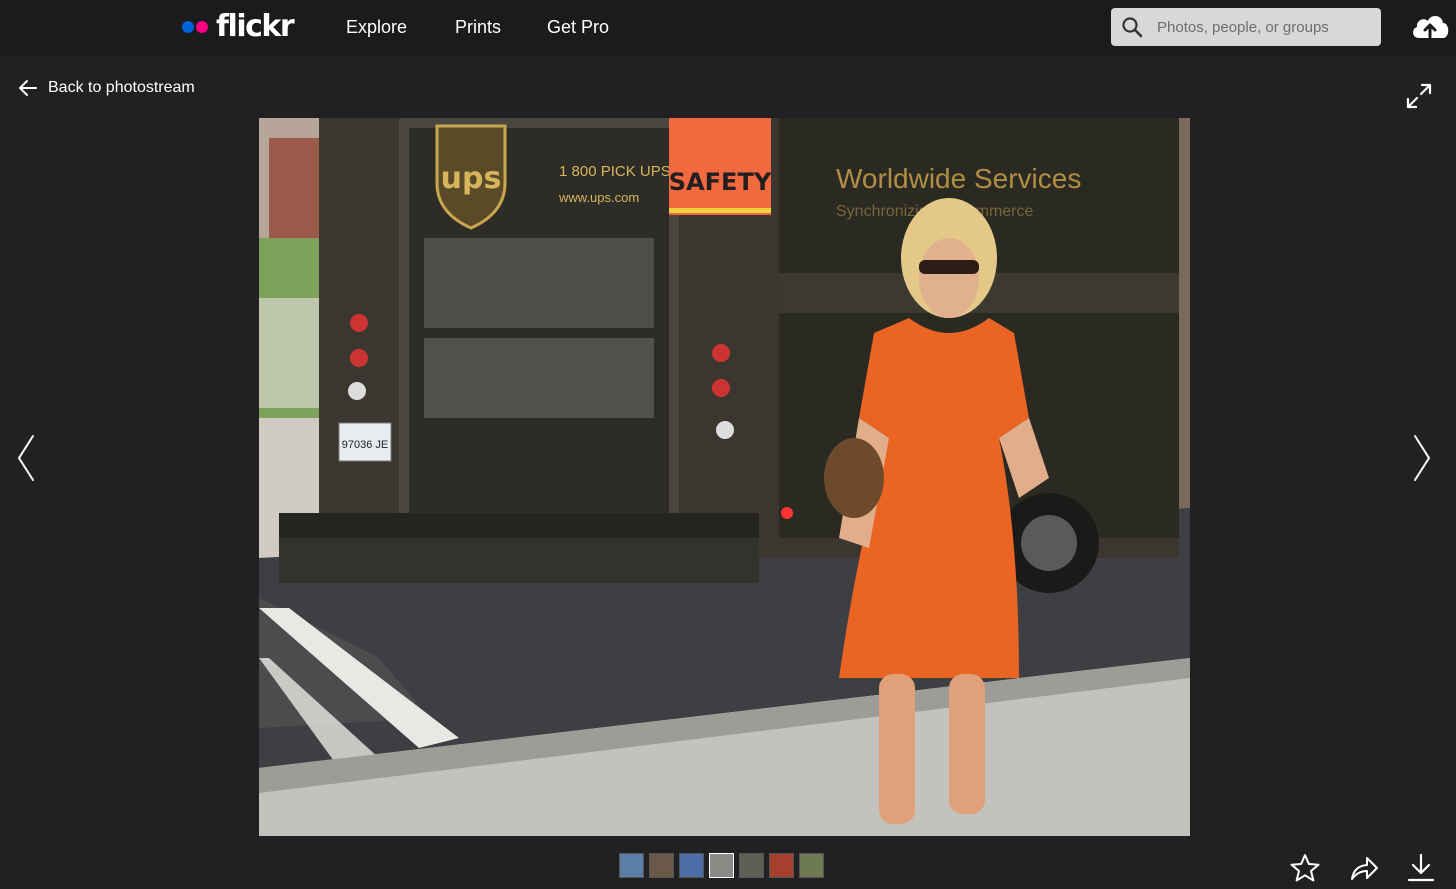 The height and width of the screenshot is (889, 1456). I want to click on arrow-left-icon, so click(28, 88).